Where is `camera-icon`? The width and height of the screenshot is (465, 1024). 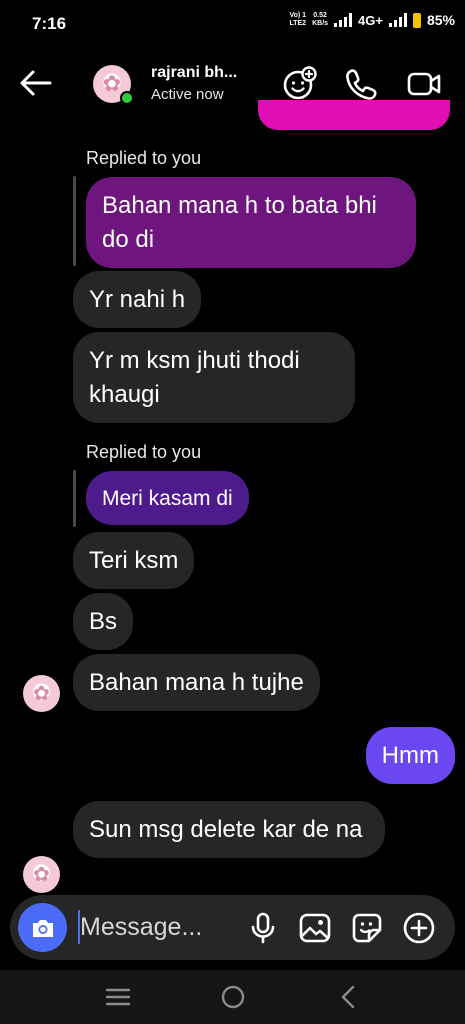
camera-icon is located at coordinates (42, 927).